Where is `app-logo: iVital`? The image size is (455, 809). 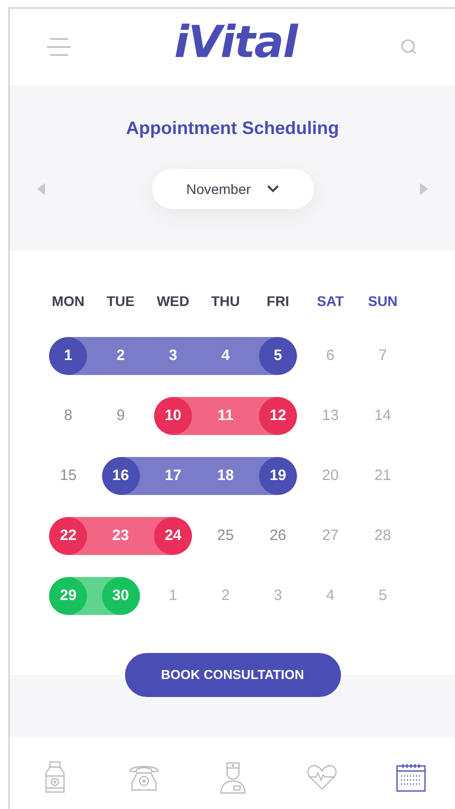 app-logo: iVital is located at coordinates (235, 43).